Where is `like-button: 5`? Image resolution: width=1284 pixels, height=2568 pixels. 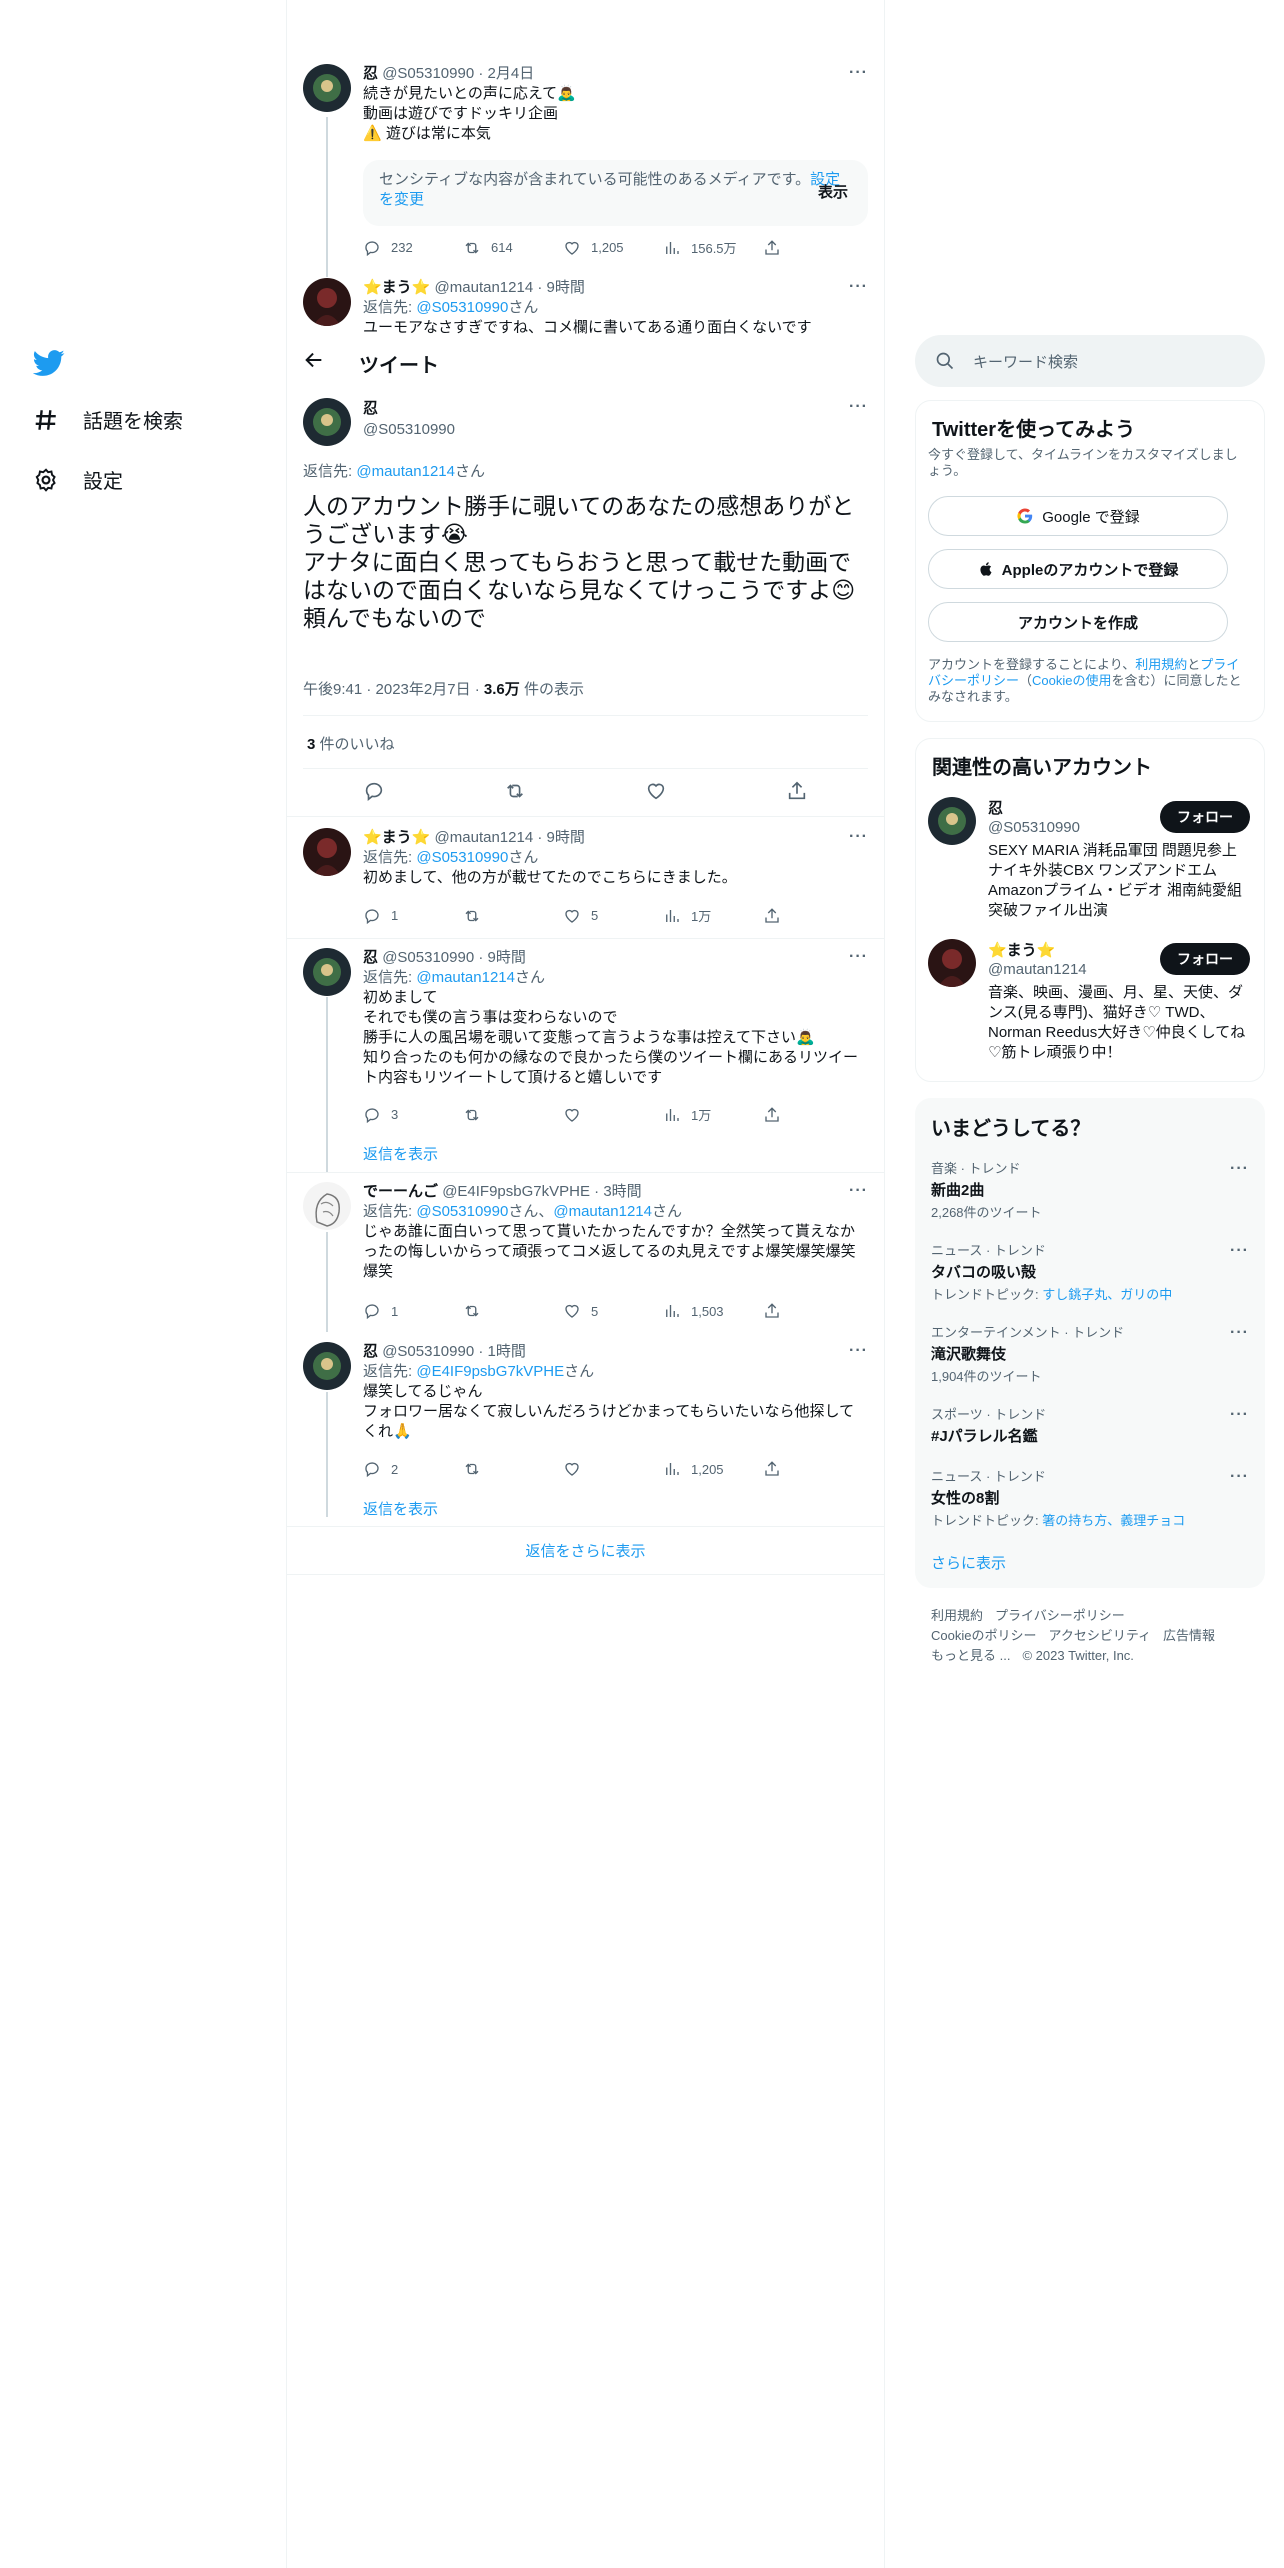 like-button: 5 is located at coordinates (613, 1311).